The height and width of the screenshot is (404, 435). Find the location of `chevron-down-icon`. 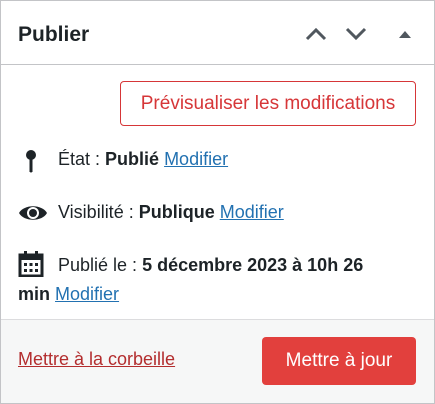

chevron-down-icon is located at coordinates (356, 34).